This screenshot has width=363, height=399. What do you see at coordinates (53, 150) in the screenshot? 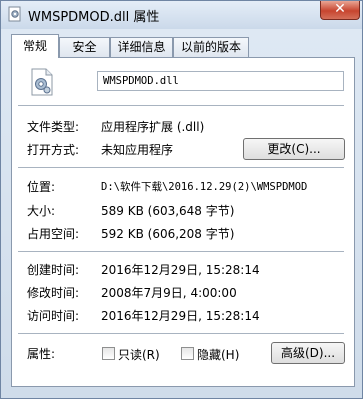
I see `opens-with-label: 打开方式:` at bounding box center [53, 150].